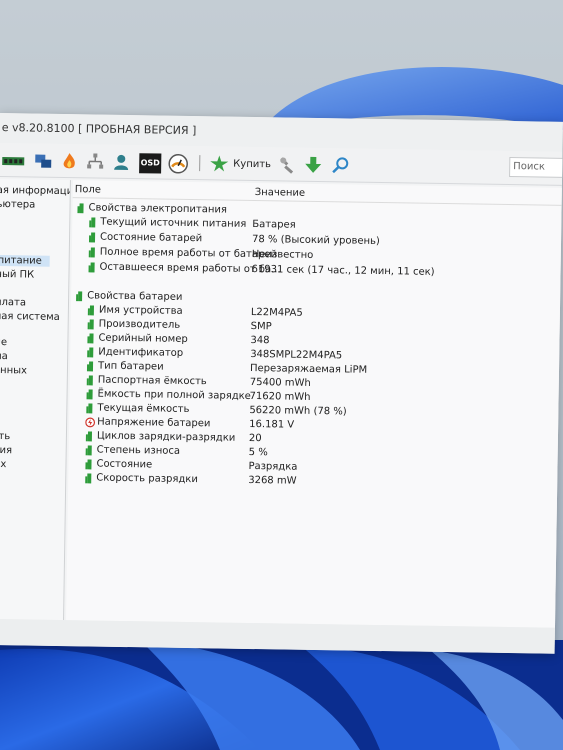  I want to click on sidebar-item-label: ых, so click(3, 464).